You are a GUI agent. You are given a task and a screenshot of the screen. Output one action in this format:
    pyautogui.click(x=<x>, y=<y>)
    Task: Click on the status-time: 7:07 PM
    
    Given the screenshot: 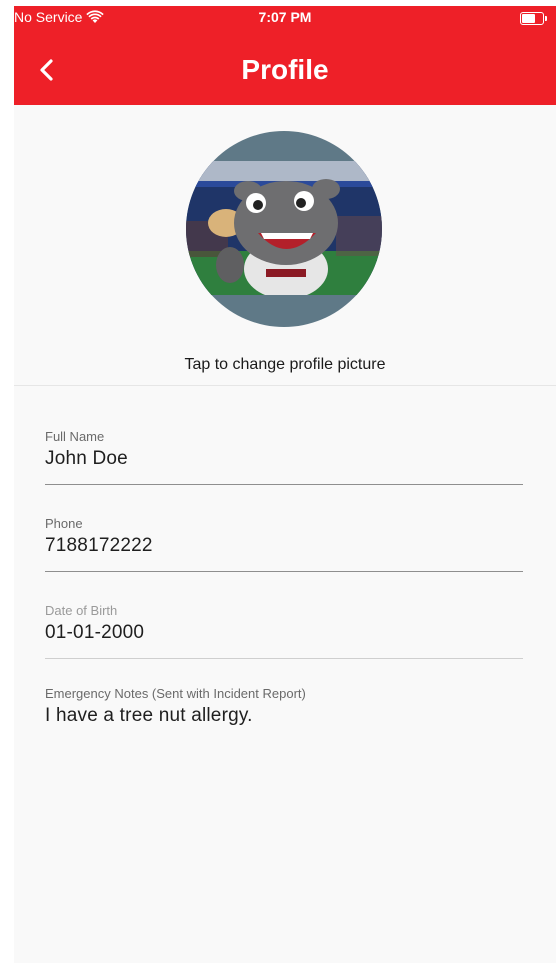 What is the action you would take?
    pyautogui.click(x=285, y=17)
    